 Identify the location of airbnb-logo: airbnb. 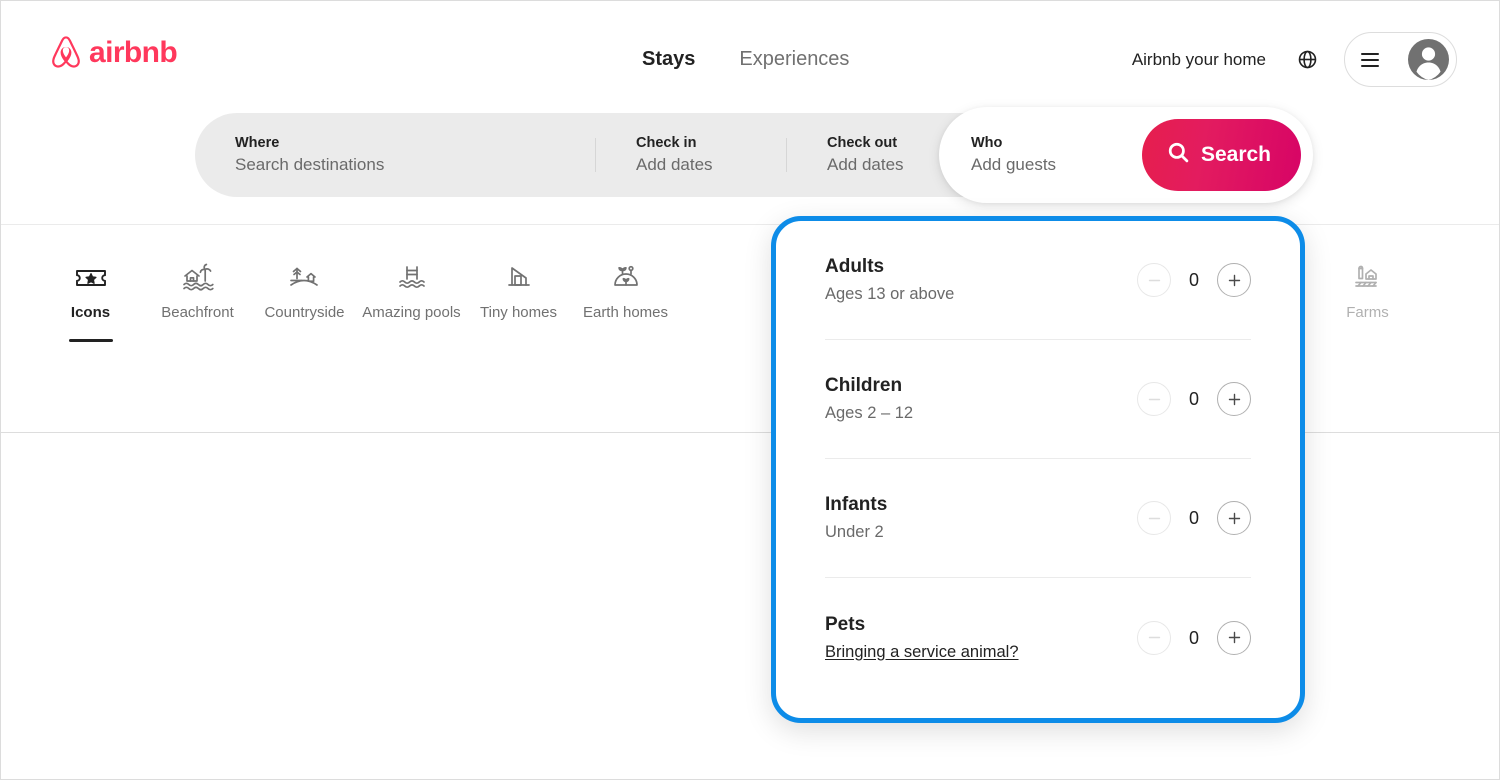
(113, 52).